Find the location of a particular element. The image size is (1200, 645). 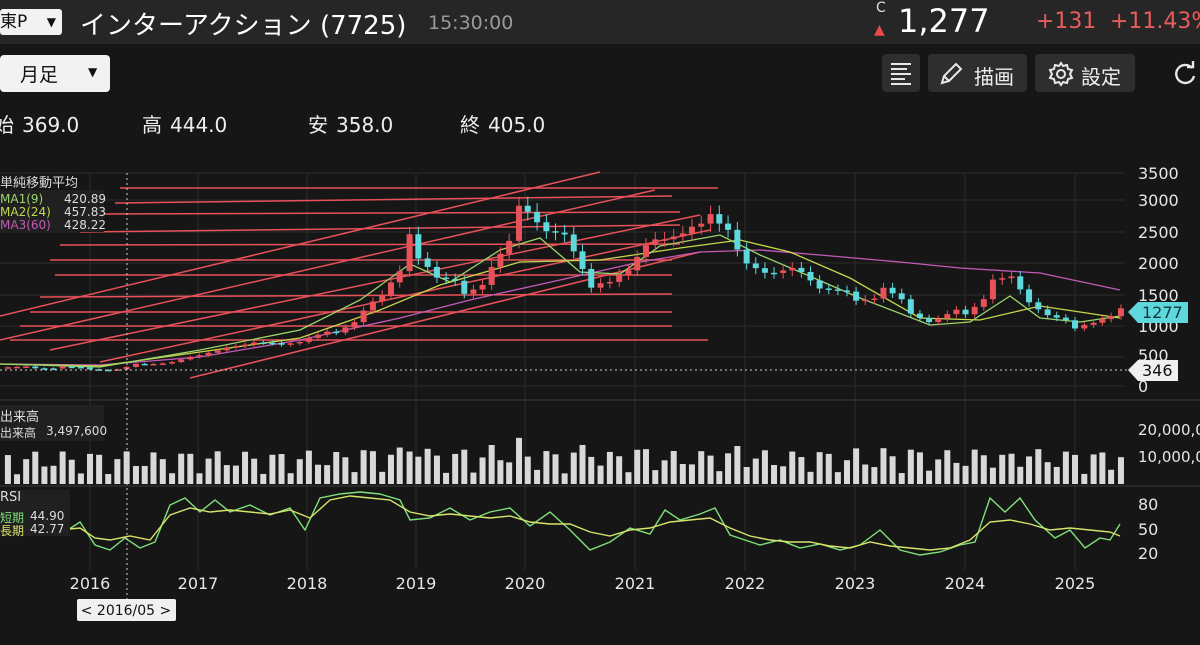

settings-button: 設定 is located at coordinates (1085, 73).